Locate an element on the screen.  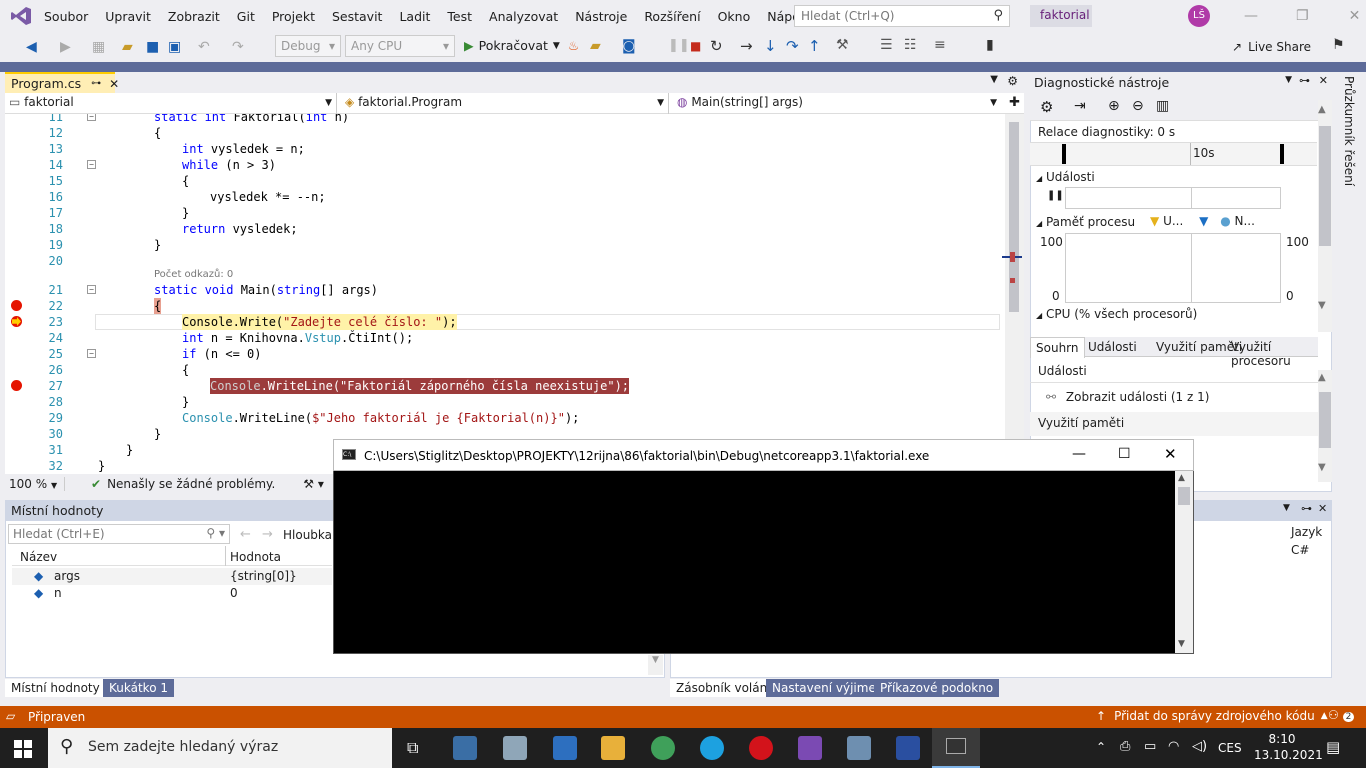
tab-command-window: Příkazové podokno is located at coordinates (937, 688).